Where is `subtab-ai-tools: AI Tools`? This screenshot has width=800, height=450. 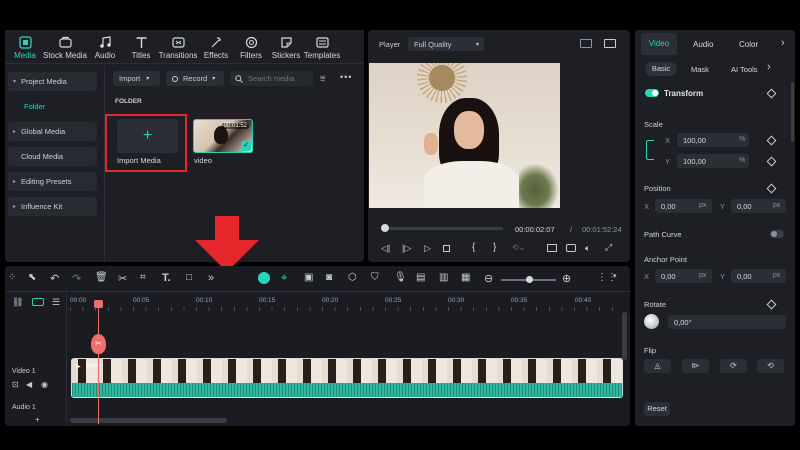
subtab-ai-tools: AI Tools is located at coordinates (744, 69).